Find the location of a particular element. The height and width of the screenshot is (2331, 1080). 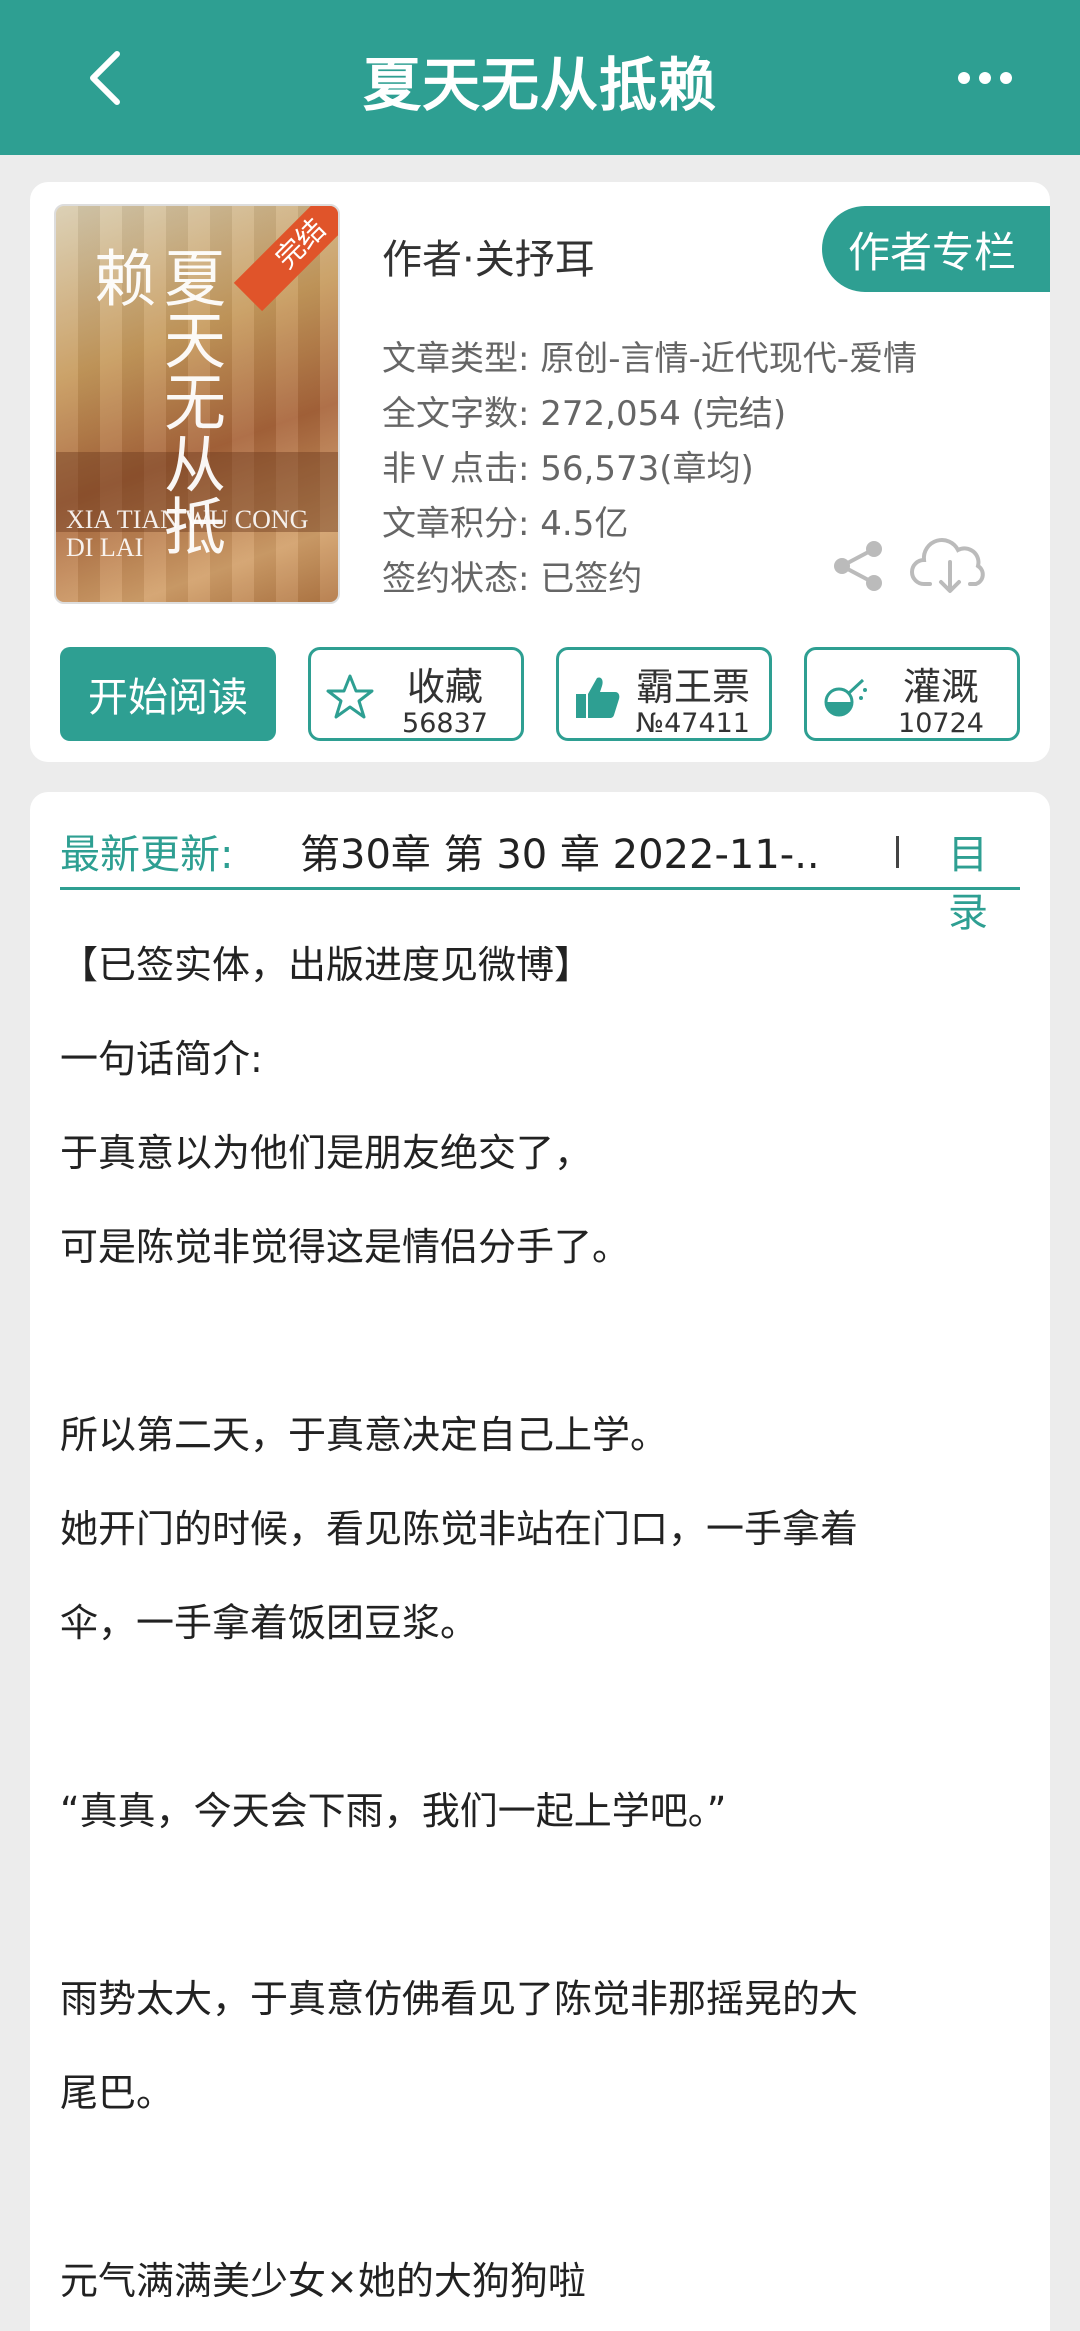

action-buttons: 开始阅读 收藏 56837 霸王票 №47411 灌溉 10724 is located at coordinates (555, 695).